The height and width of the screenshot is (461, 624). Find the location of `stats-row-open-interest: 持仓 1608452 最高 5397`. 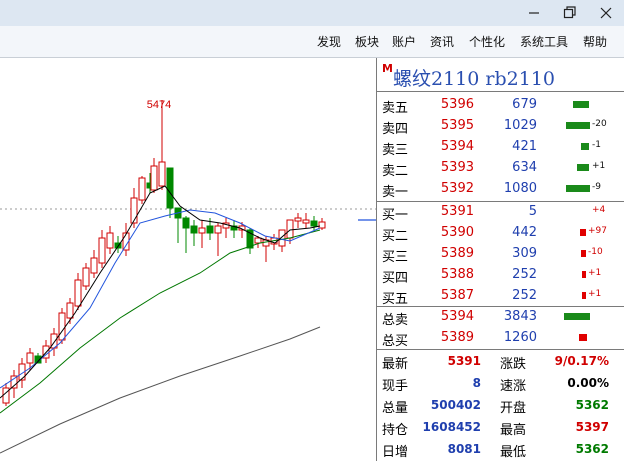

stats-row-open-interest: 持仓 1608452 最高 5397 is located at coordinates (495, 429).